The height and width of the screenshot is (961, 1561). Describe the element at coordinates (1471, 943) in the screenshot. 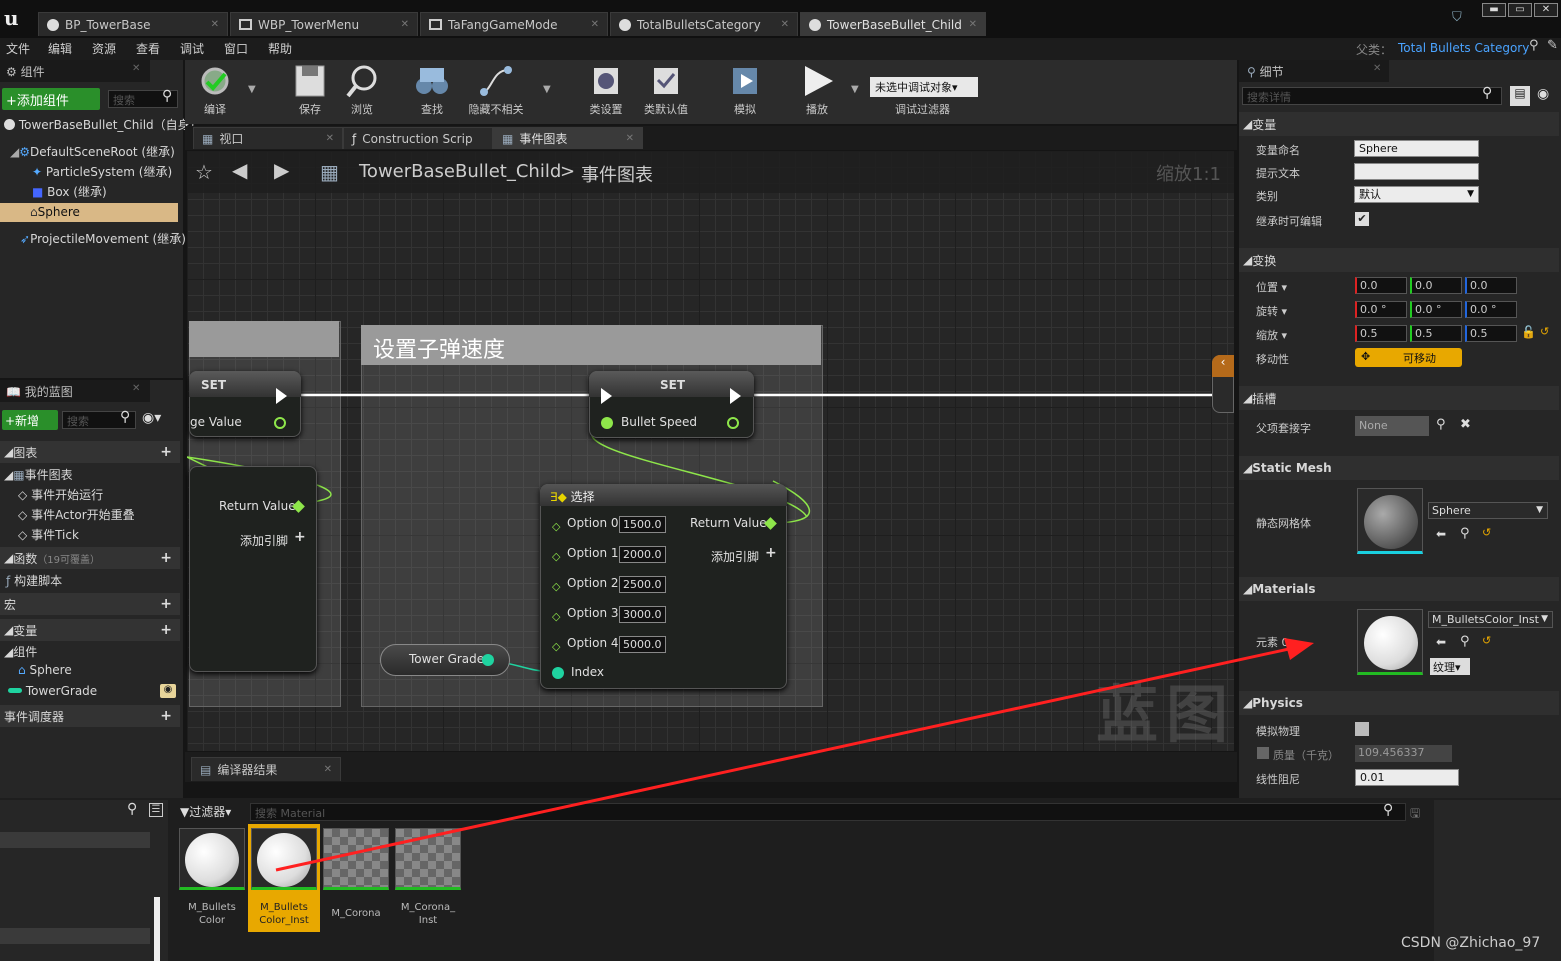

I see `credit-watermark: CSDN @Zhichao_97` at that location.